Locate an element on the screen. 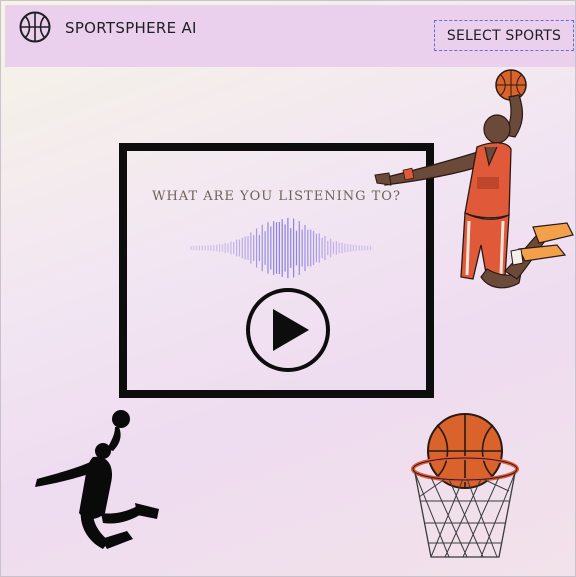  dunking-player-illustration is located at coordinates (474, 179).